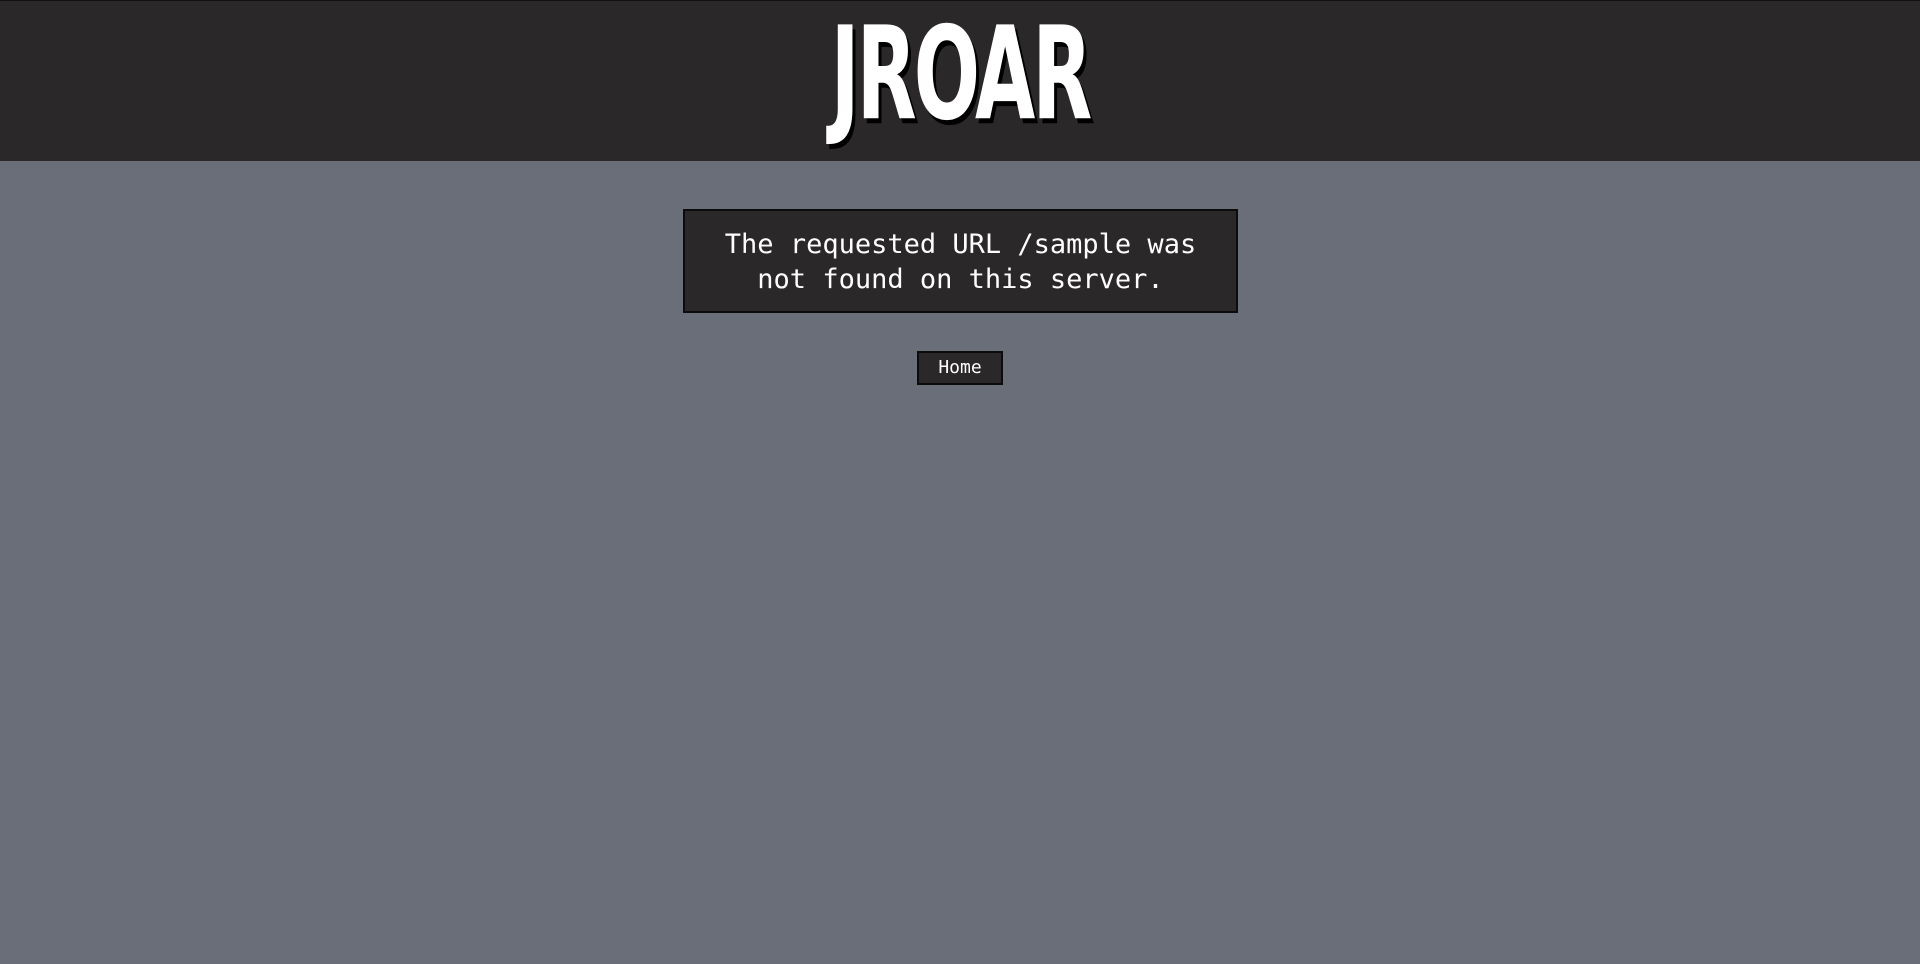  Describe the element at coordinates (962, 75) in the screenshot. I see `site-logo: JROAR` at that location.